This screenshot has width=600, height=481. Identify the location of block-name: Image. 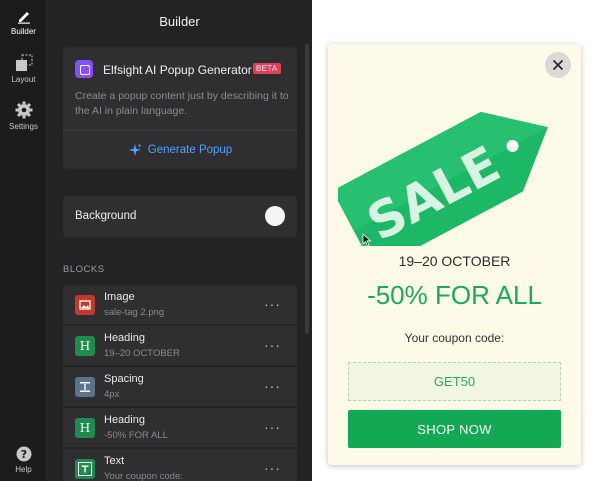
(119, 297).